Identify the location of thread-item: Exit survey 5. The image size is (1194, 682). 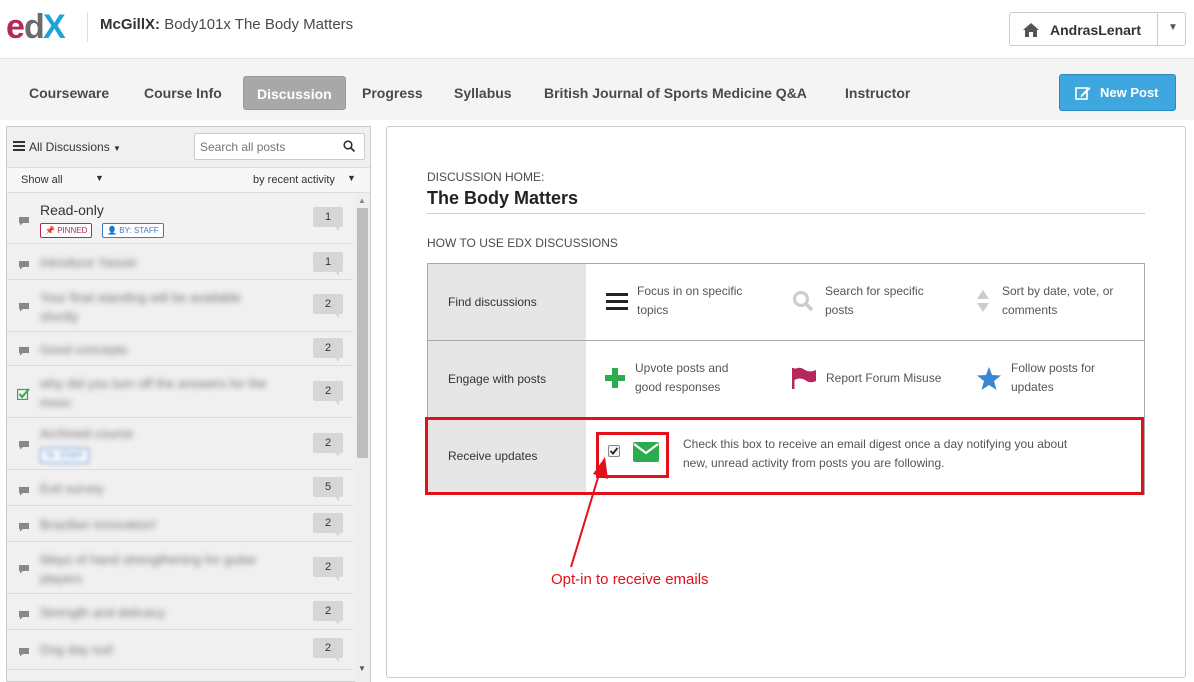
(180, 488).